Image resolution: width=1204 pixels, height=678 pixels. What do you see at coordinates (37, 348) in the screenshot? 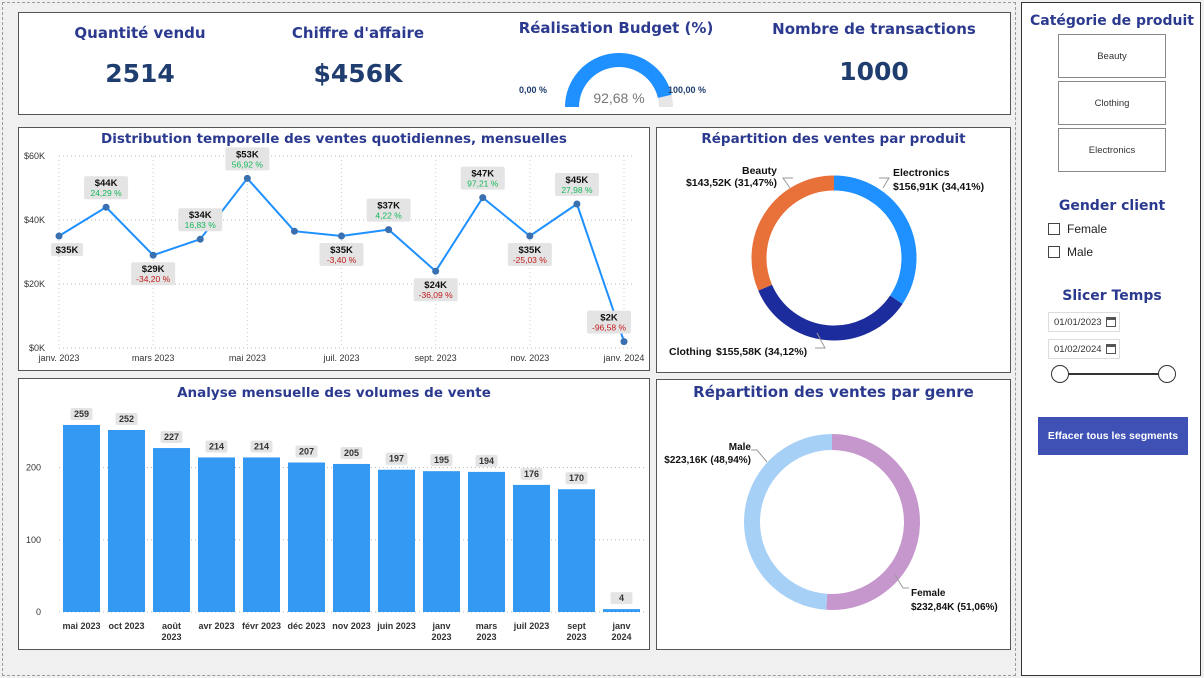
I see `y-tick-label: $0K` at bounding box center [37, 348].